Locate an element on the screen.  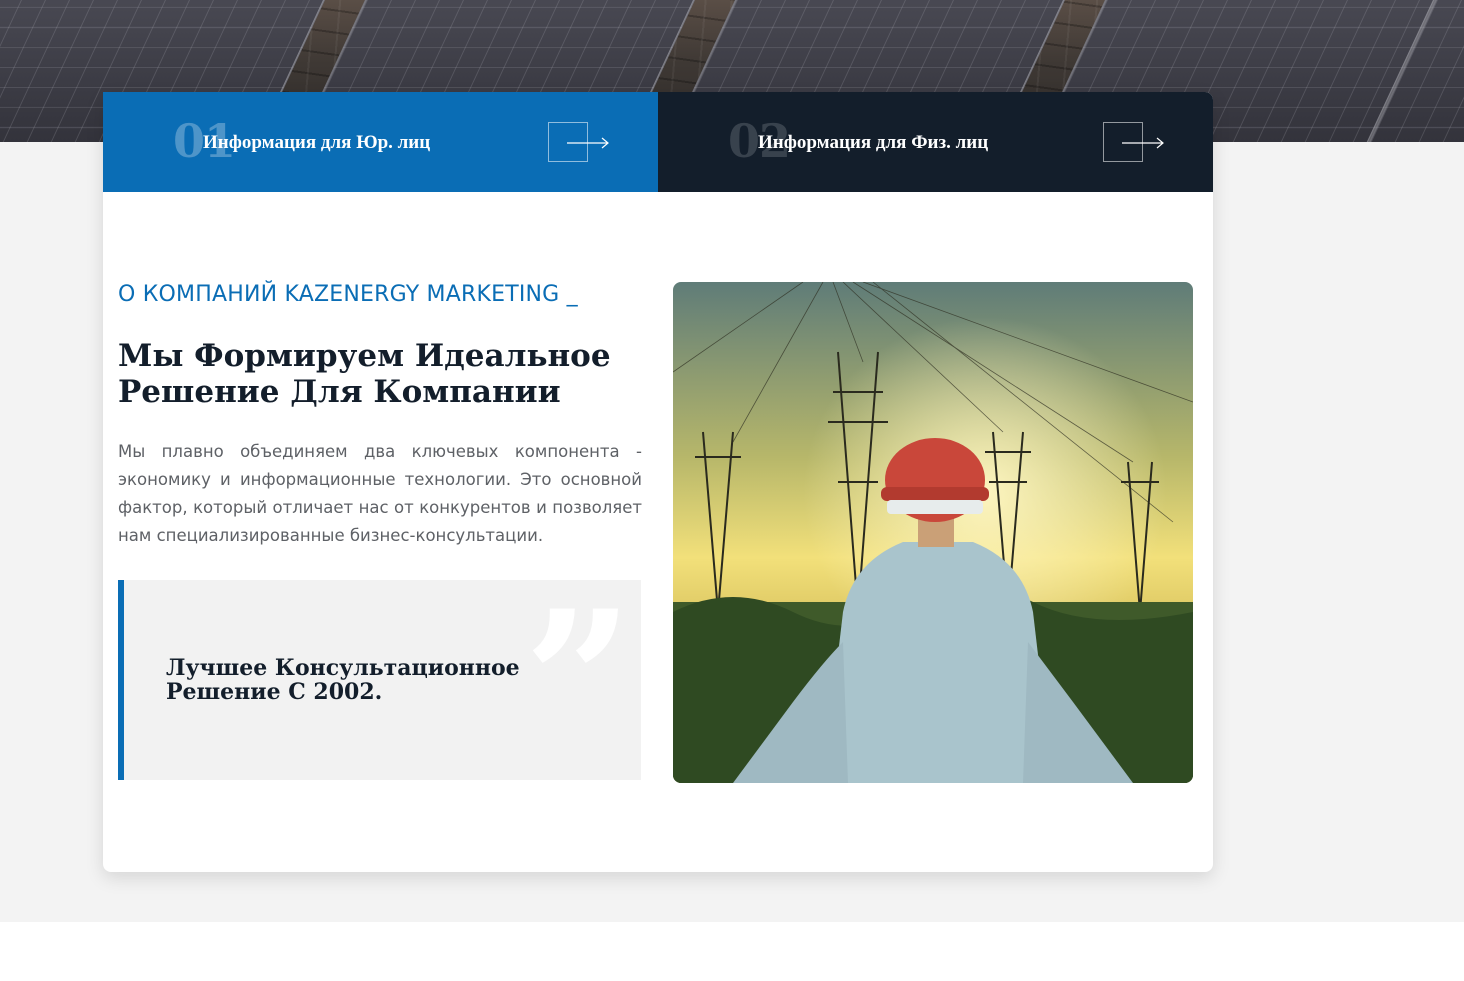
tab-label: Информация для Физ. лиц is located at coordinates (873, 143).